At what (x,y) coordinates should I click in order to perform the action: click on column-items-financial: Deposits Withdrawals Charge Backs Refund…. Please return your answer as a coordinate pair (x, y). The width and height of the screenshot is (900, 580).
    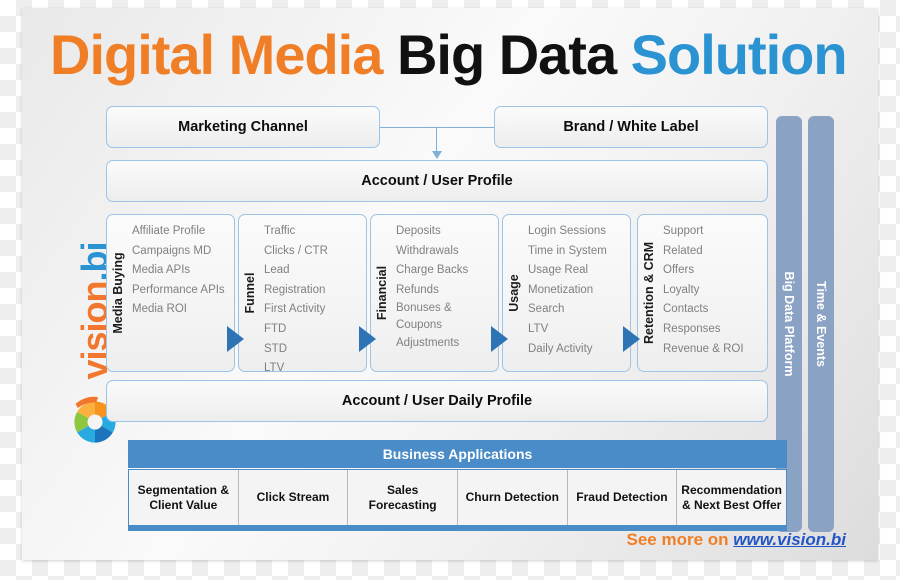
    Looking at the image, I should click on (445, 288).